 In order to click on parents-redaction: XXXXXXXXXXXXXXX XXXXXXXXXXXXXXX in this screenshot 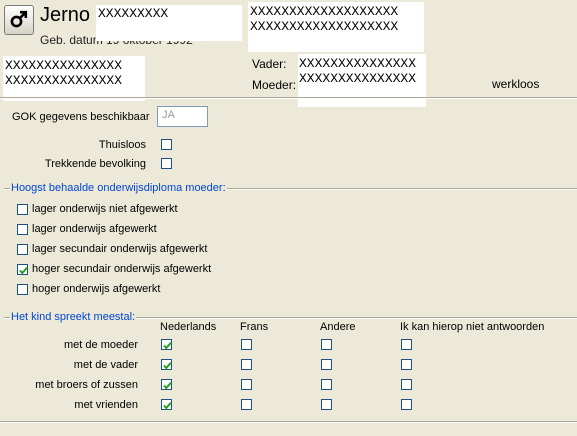, I will do `click(362, 80)`.